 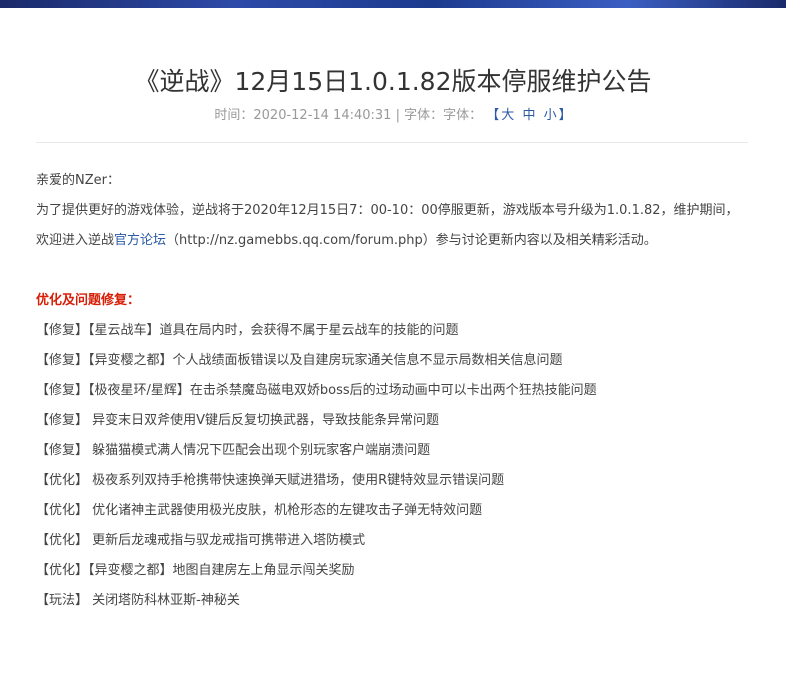 I want to click on list-item: 【玩法】 关闭塔防科林亚斯-神秘关, so click(x=138, y=600).